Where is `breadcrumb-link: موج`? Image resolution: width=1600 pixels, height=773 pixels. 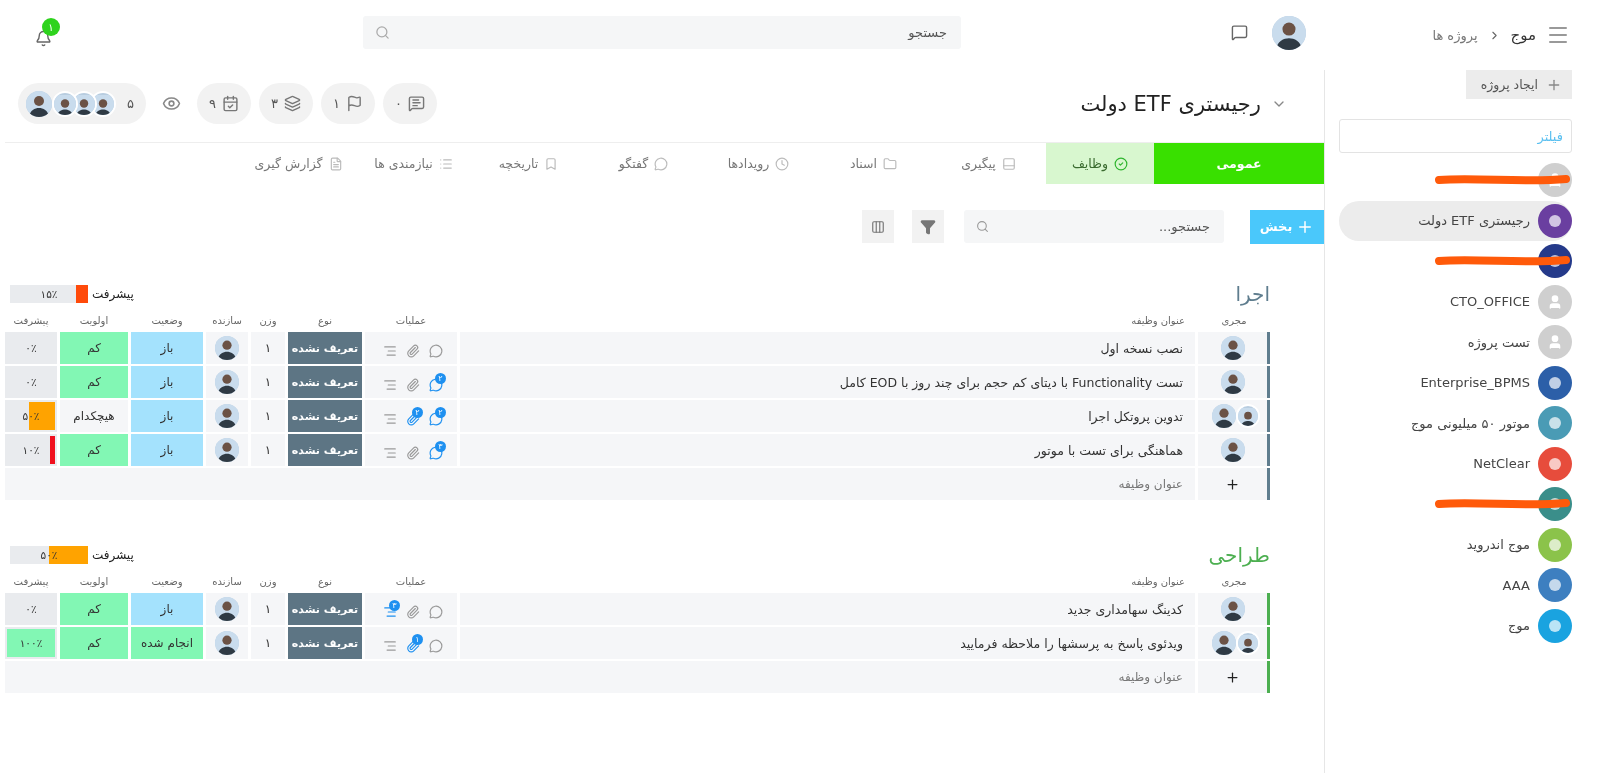
breadcrumb-link: موج is located at coordinates (1523, 35).